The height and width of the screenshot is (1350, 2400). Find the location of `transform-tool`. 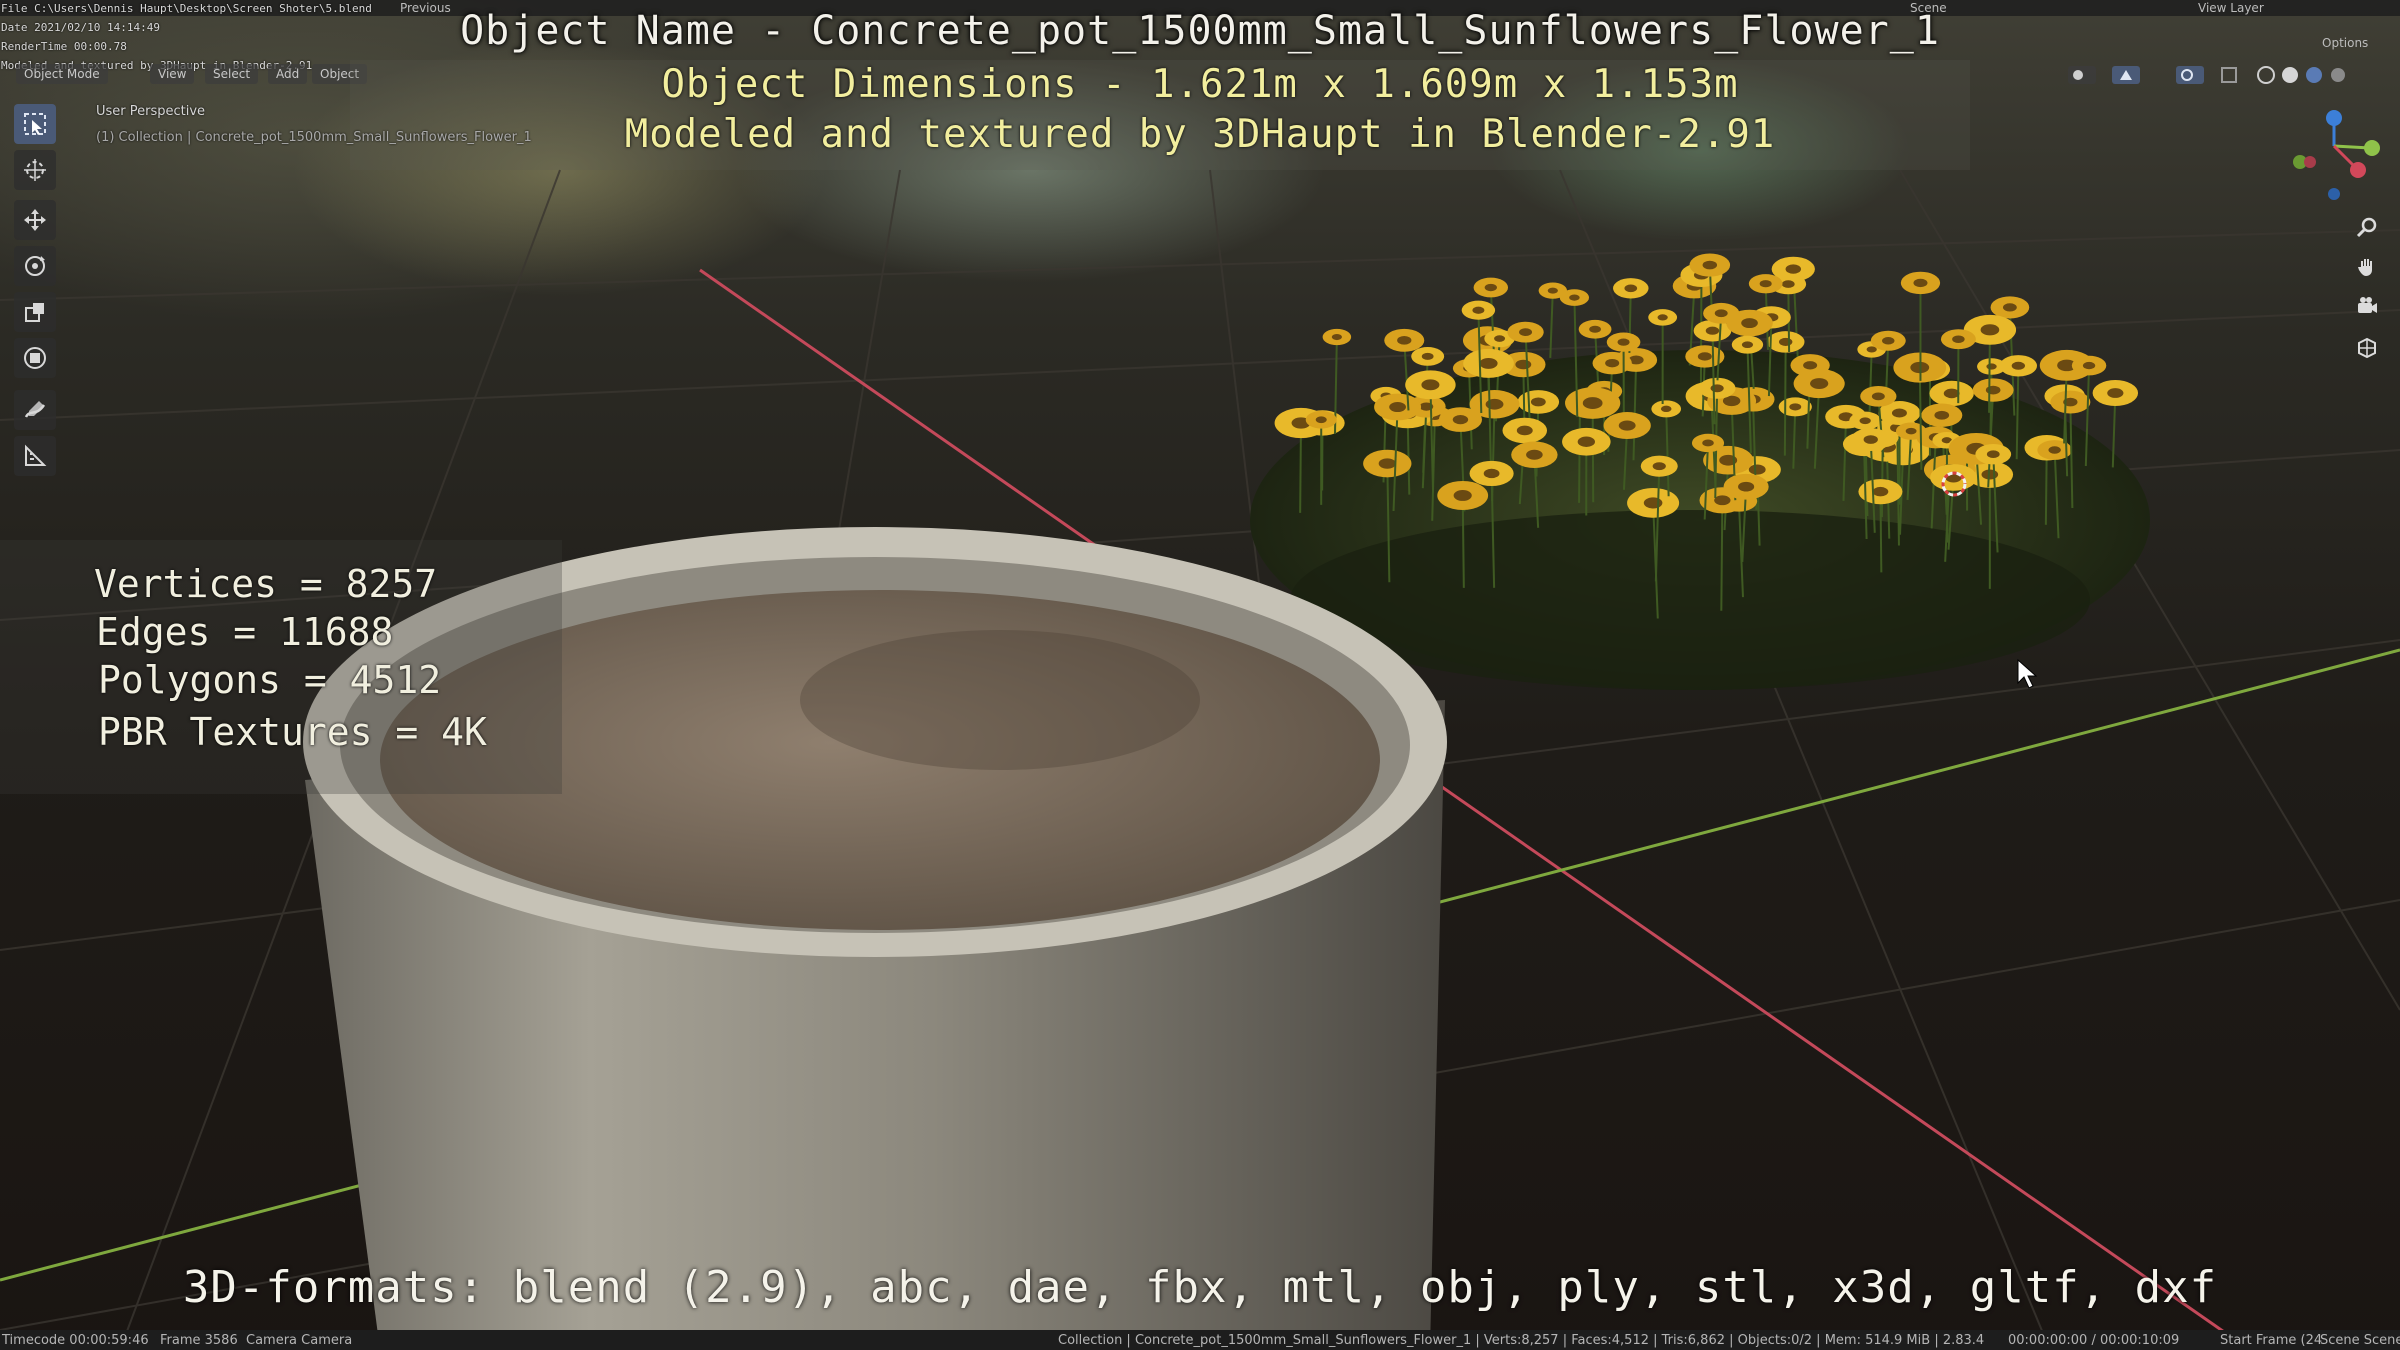

transform-tool is located at coordinates (35, 358).